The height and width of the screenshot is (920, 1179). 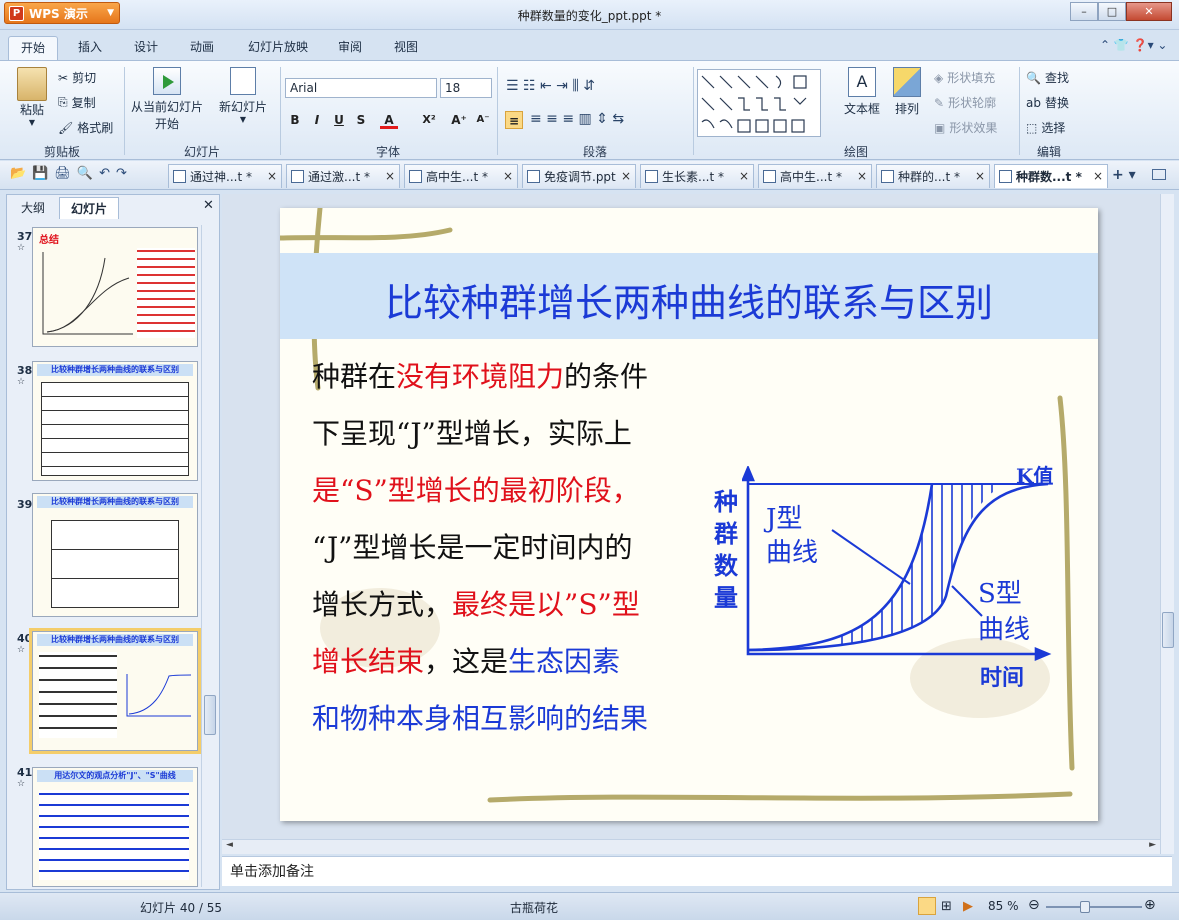 I want to click on minimize-button: –, so click(x=1084, y=11).